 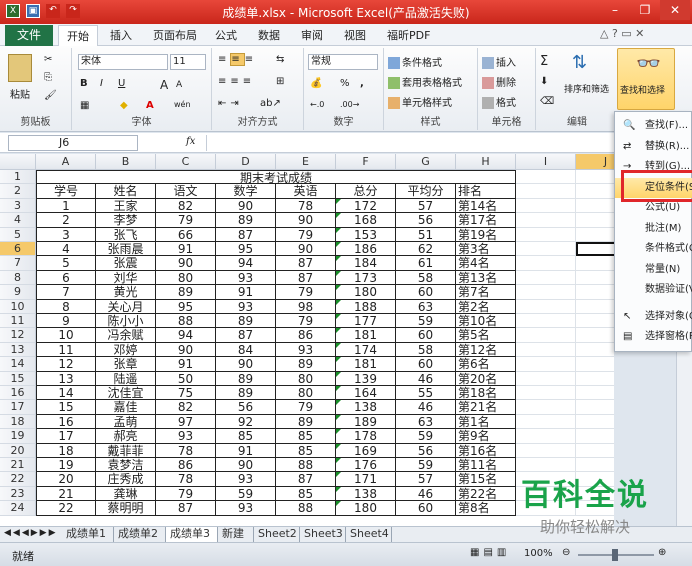 I want to click on data-cell: 第16名, so click(x=486, y=450).